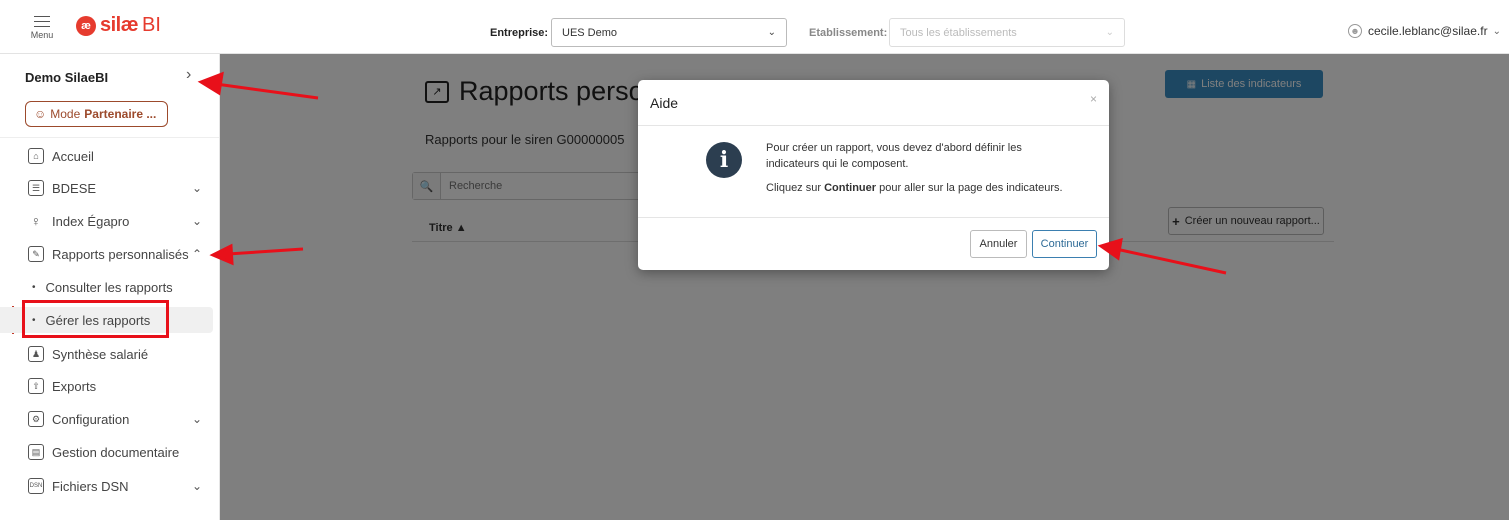 The image size is (1509, 520). What do you see at coordinates (67, 77) in the screenshot?
I see `org-name: Demo SilaeBI` at bounding box center [67, 77].